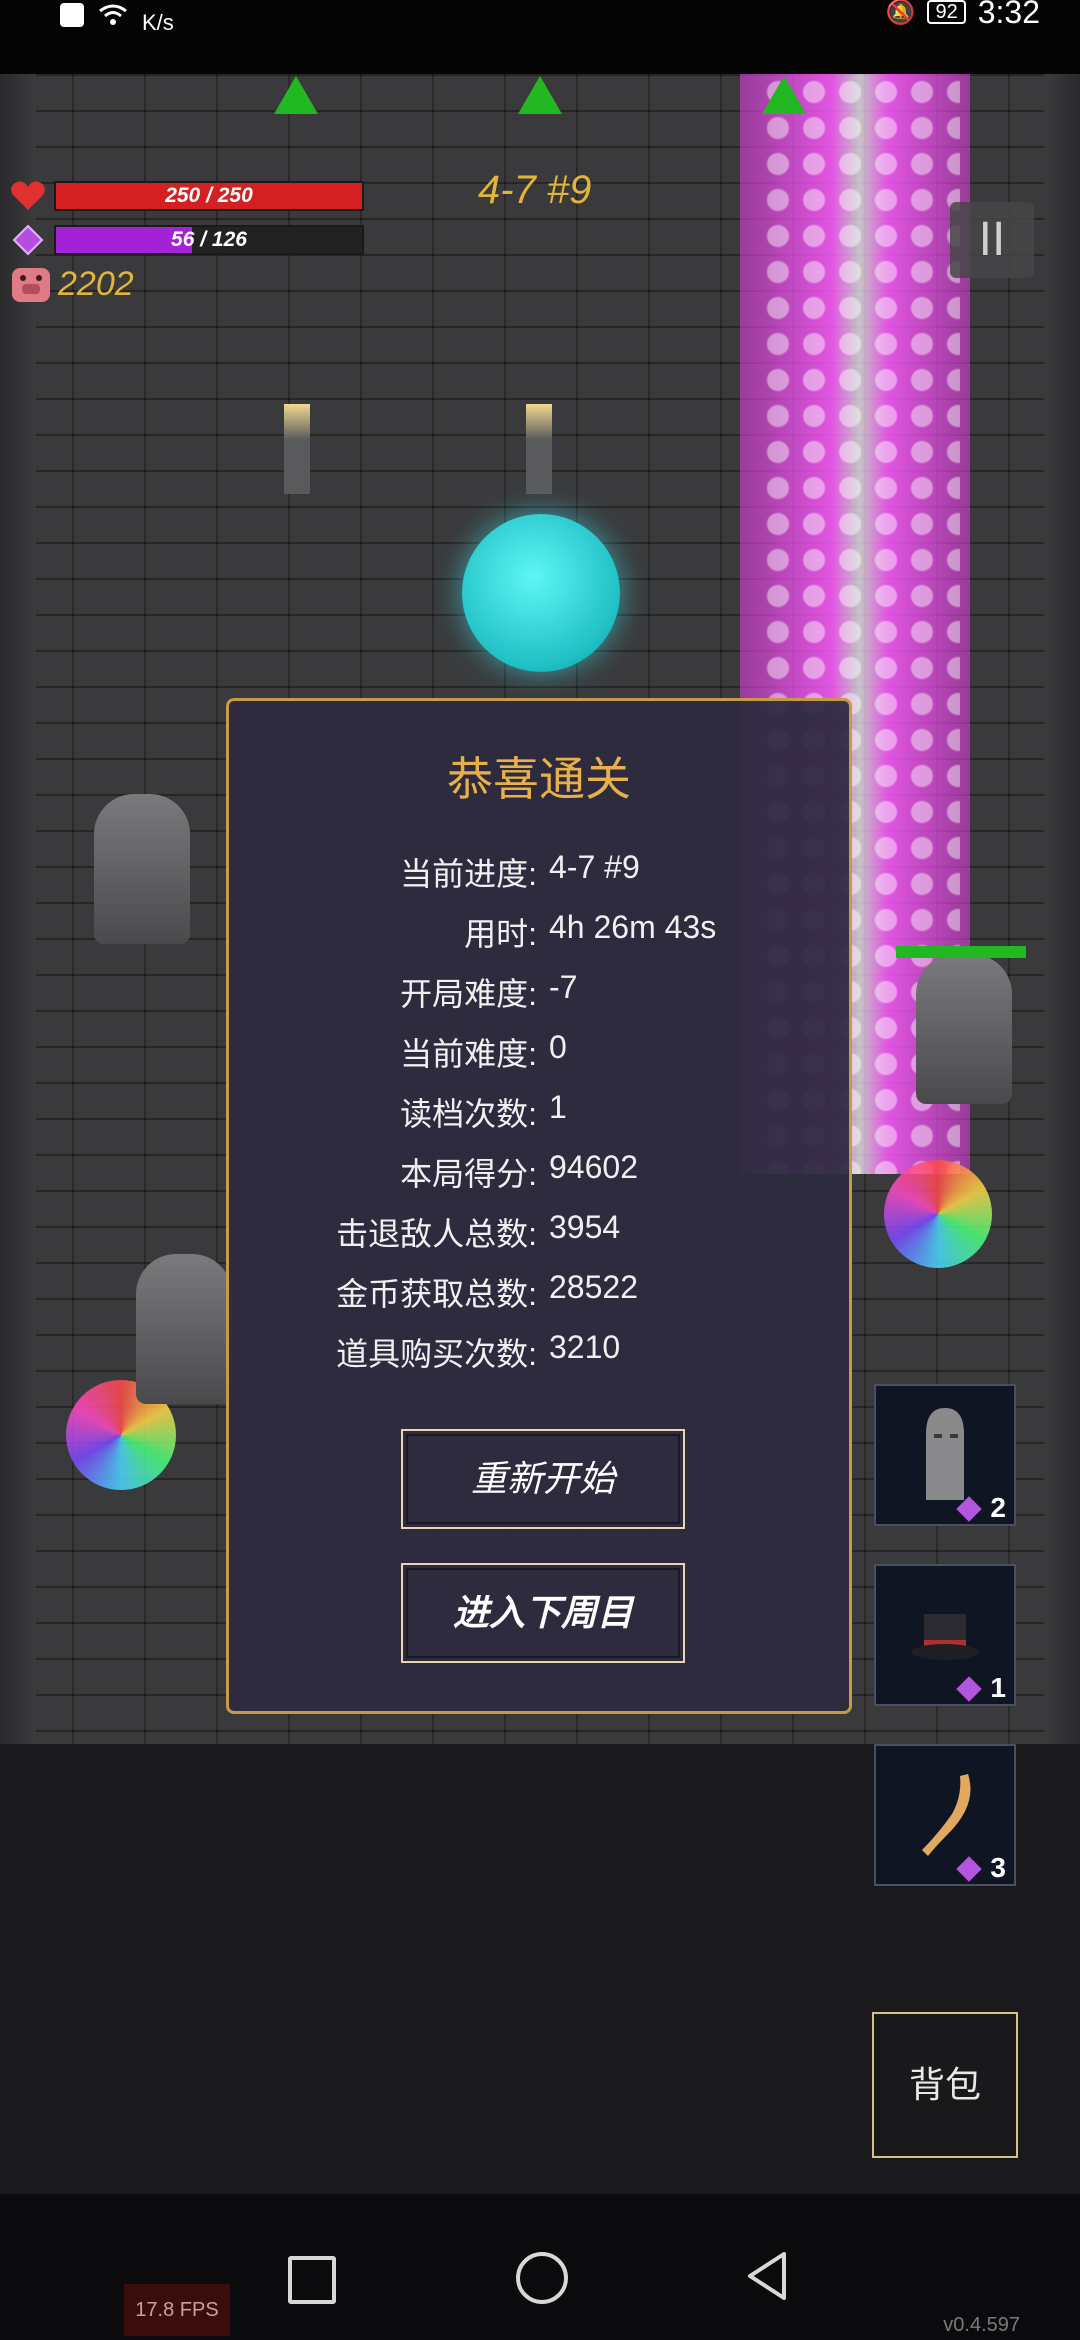 The width and height of the screenshot is (1080, 2340). What do you see at coordinates (158, 22) in the screenshot?
I see `network-speed: K/s` at bounding box center [158, 22].